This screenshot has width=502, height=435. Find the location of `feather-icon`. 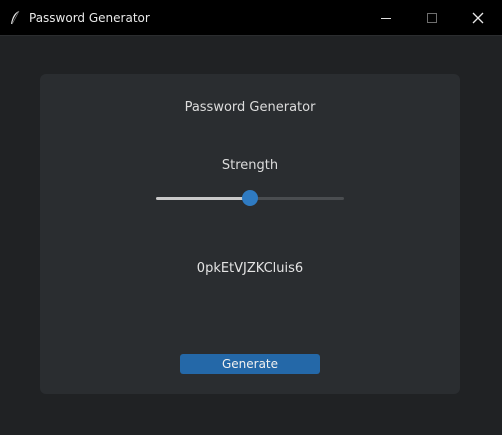

feather-icon is located at coordinates (15, 17).